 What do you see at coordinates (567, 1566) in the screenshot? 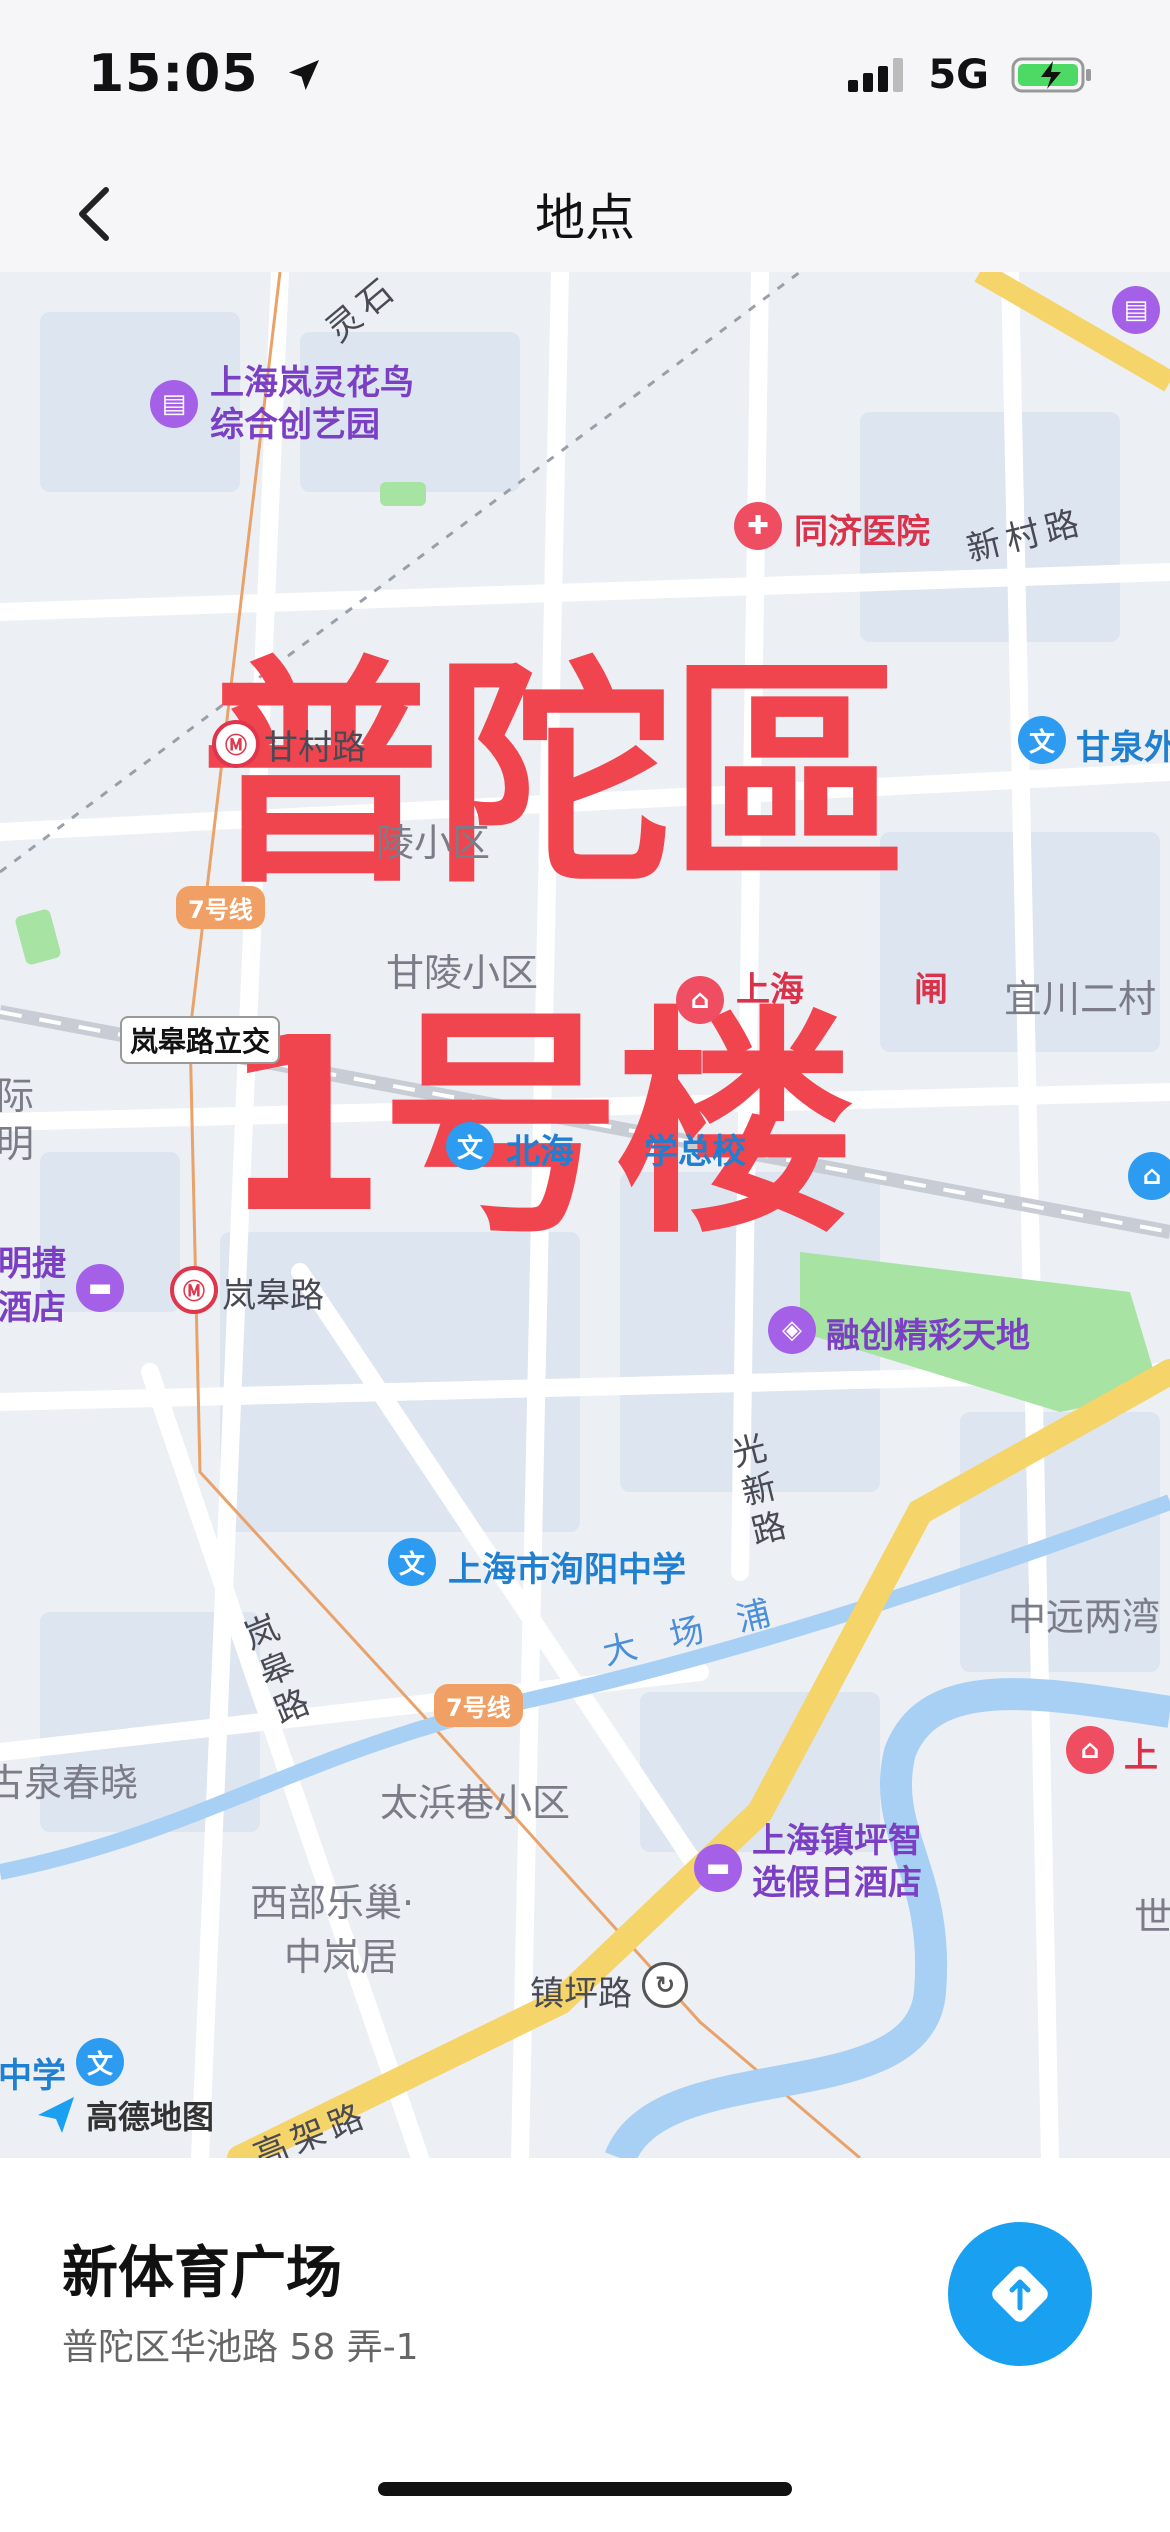
I see `poi-xunyang-school: 上海市洵阳中学` at bounding box center [567, 1566].